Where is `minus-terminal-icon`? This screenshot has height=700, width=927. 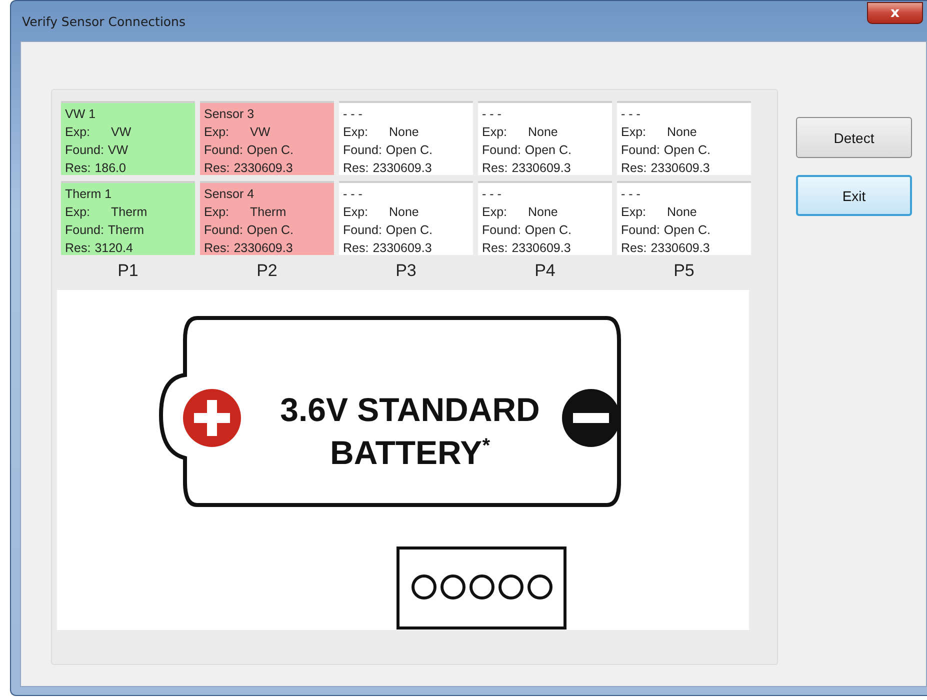
minus-terminal-icon is located at coordinates (591, 418).